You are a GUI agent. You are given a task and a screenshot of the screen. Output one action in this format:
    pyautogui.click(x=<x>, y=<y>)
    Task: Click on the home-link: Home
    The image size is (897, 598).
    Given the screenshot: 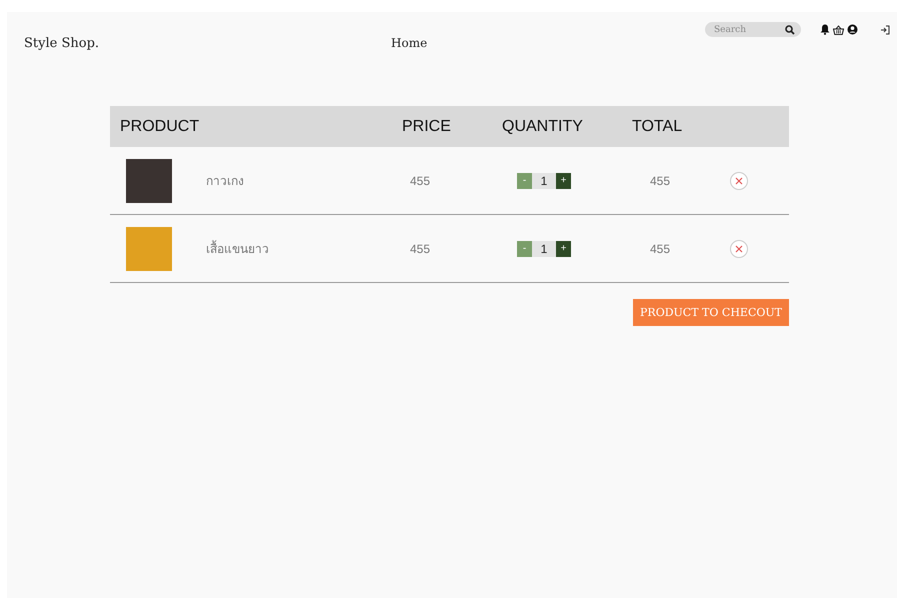 What is the action you would take?
    pyautogui.click(x=548, y=43)
    